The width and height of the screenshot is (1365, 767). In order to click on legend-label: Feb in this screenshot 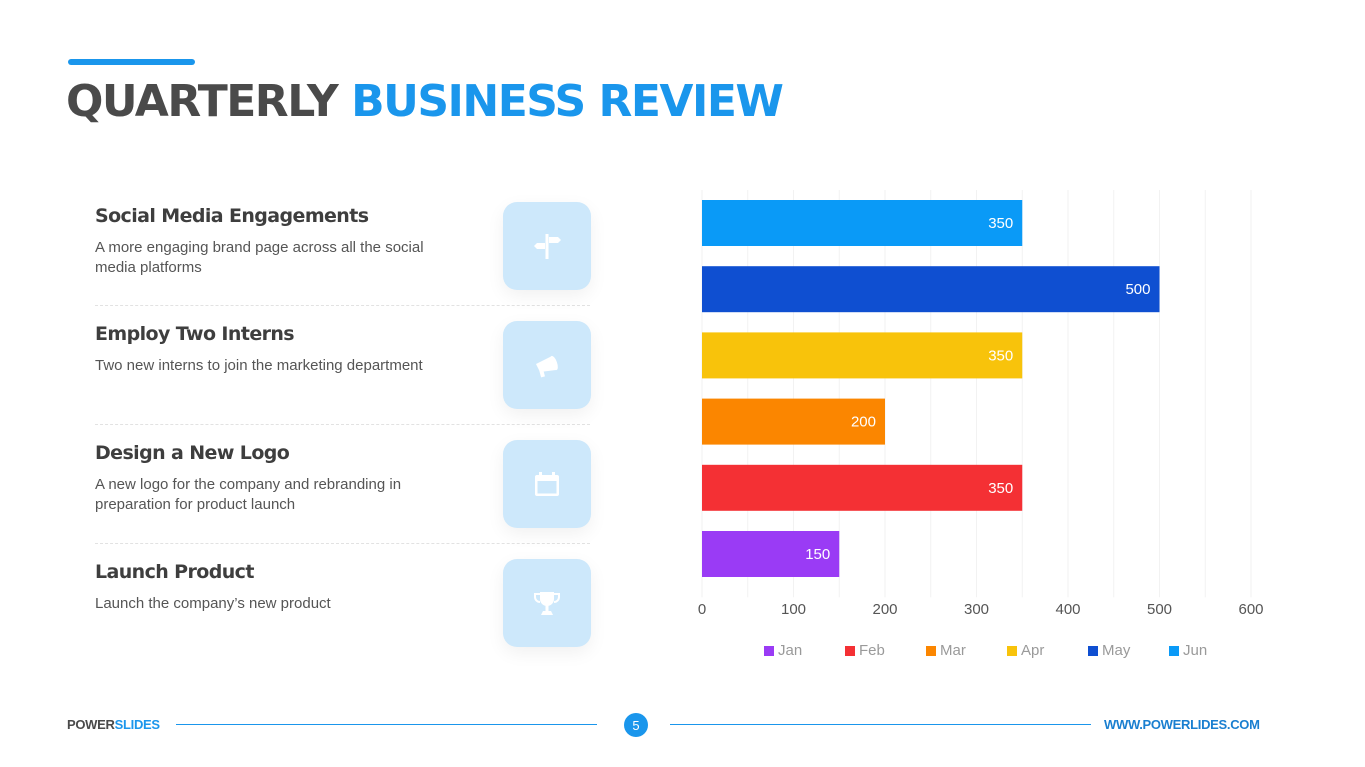, I will do `click(872, 650)`.